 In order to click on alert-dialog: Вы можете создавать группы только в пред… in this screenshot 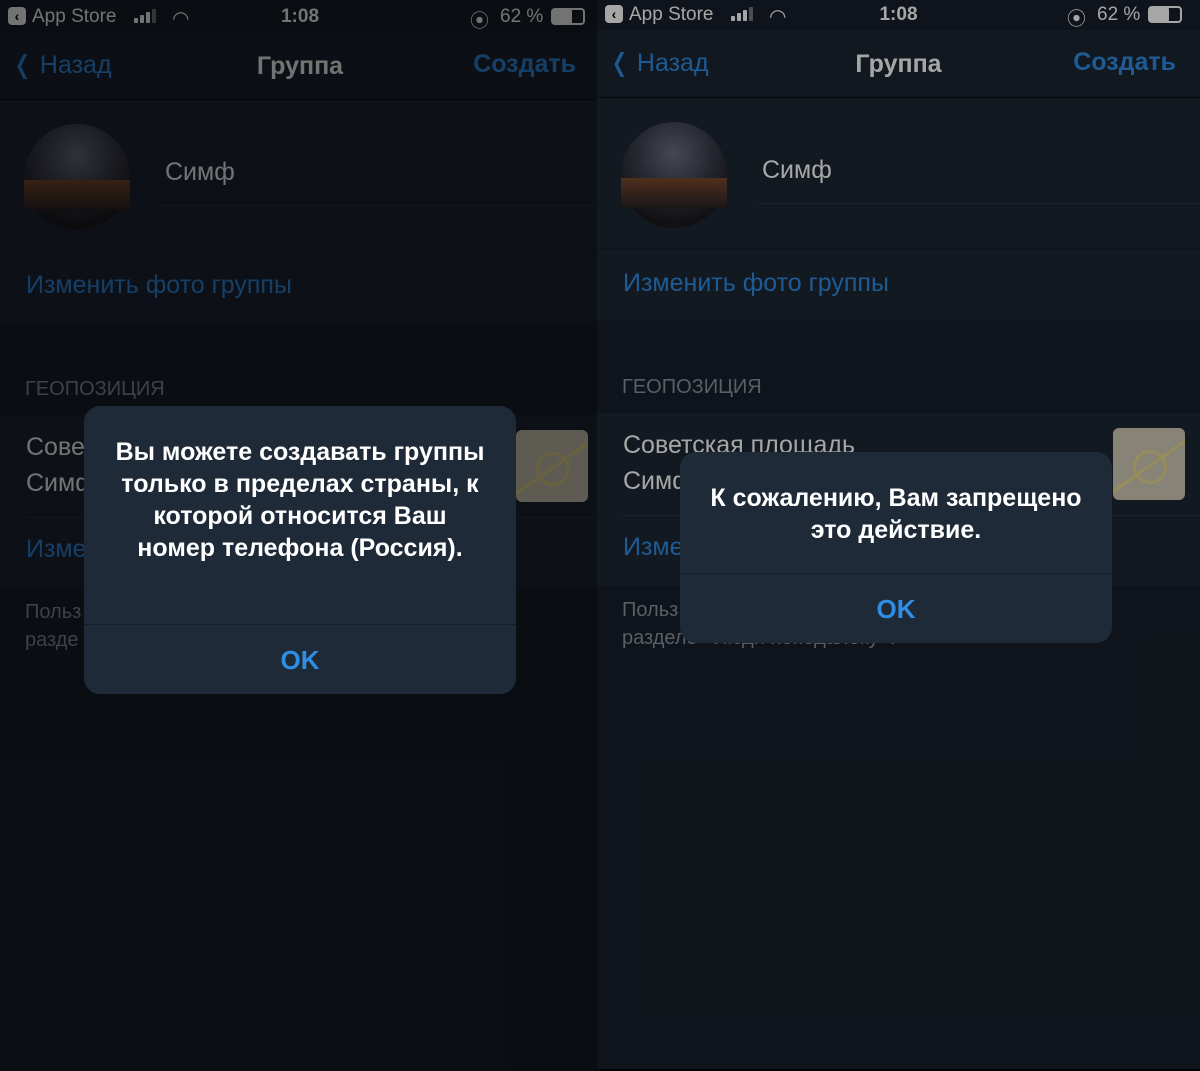, I will do `click(300, 550)`.